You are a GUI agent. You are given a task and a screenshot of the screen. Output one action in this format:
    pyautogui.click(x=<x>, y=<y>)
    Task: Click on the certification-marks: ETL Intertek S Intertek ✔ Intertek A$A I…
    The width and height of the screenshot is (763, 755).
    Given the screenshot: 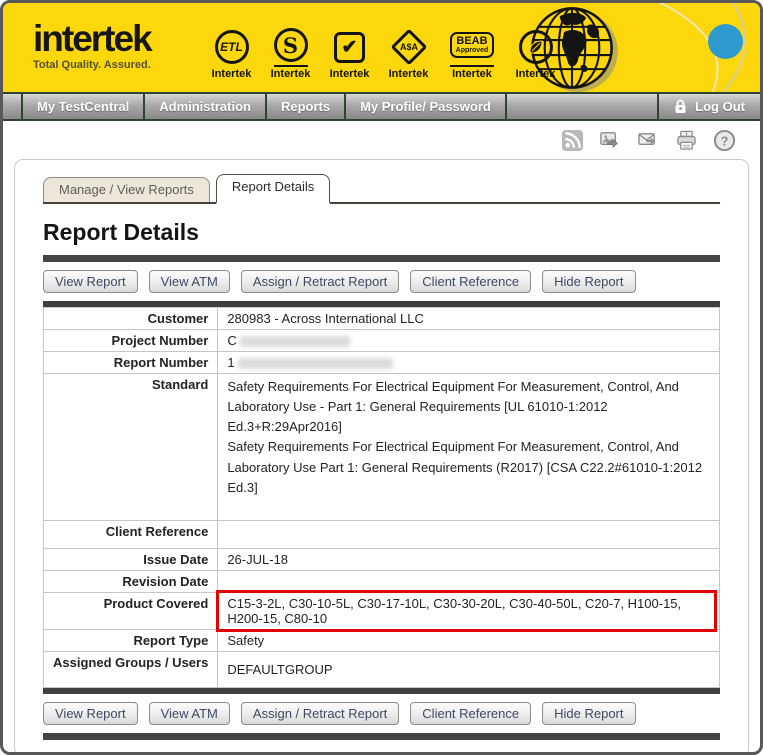 What is the action you would take?
    pyautogui.click(x=383, y=53)
    